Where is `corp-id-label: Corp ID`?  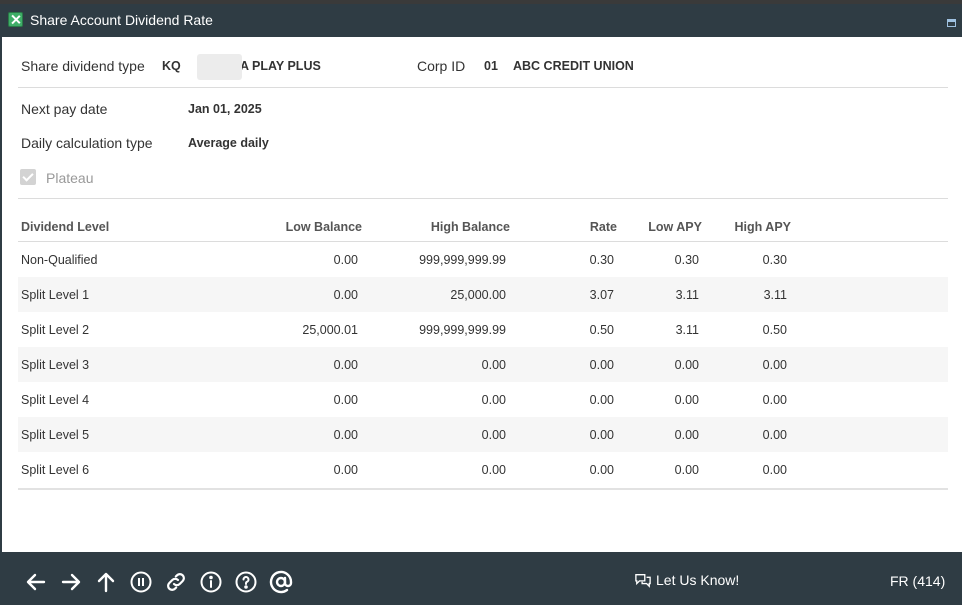 corp-id-label: Corp ID is located at coordinates (441, 66).